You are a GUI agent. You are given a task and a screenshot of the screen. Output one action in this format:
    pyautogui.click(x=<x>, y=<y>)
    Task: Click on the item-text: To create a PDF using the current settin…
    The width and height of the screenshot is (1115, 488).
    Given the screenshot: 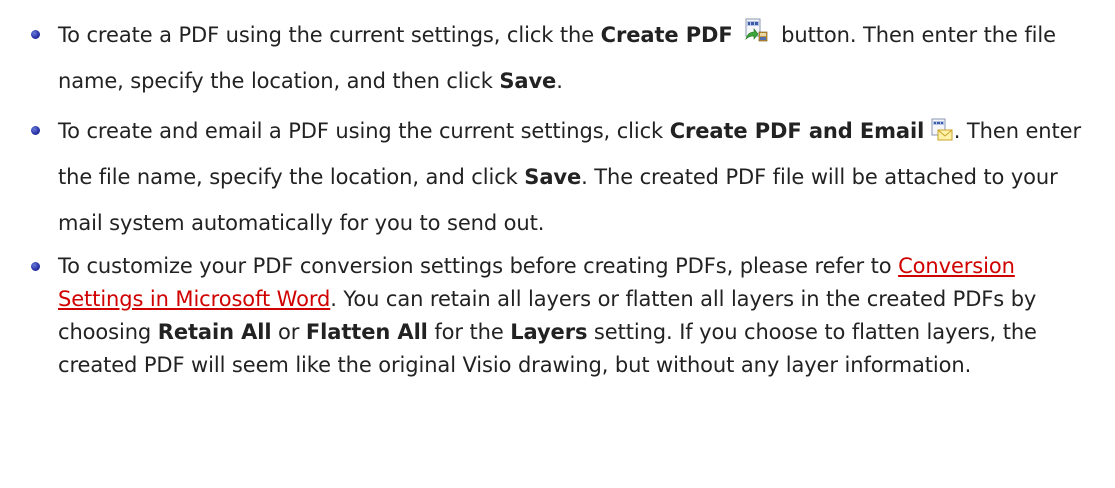 What is the action you would take?
    pyautogui.click(x=329, y=35)
    